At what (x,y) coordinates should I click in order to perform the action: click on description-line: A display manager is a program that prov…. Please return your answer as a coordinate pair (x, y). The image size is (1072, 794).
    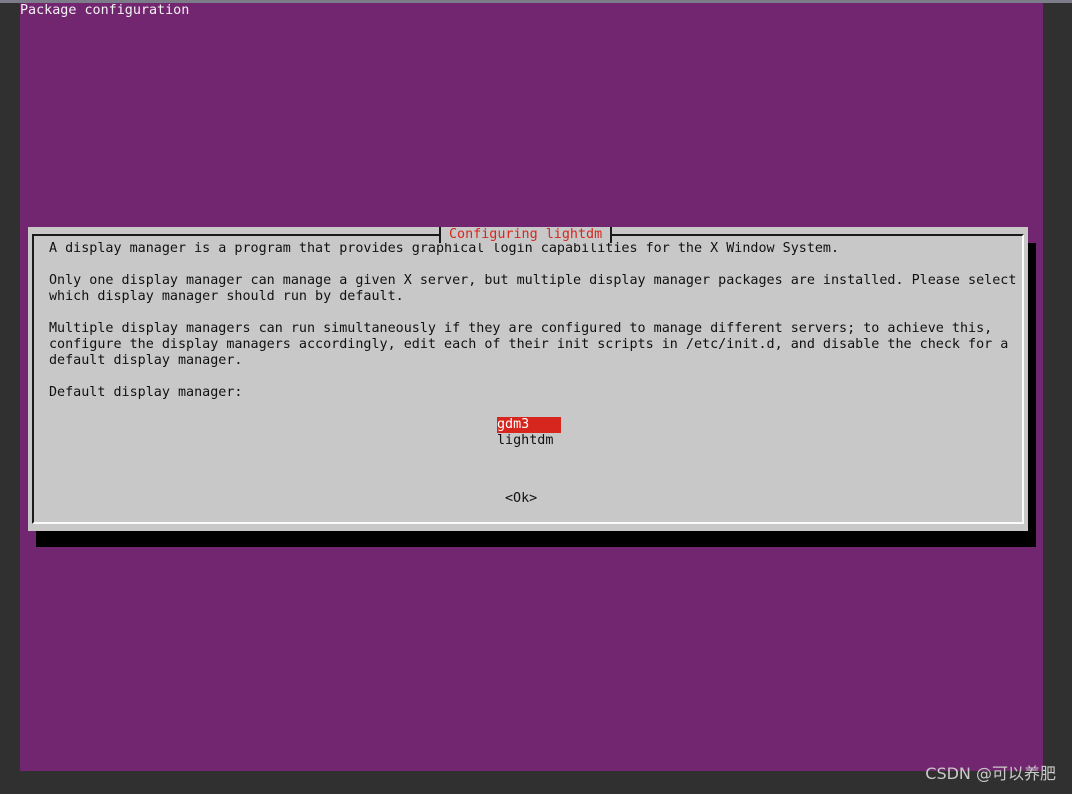
    Looking at the image, I should click on (444, 248).